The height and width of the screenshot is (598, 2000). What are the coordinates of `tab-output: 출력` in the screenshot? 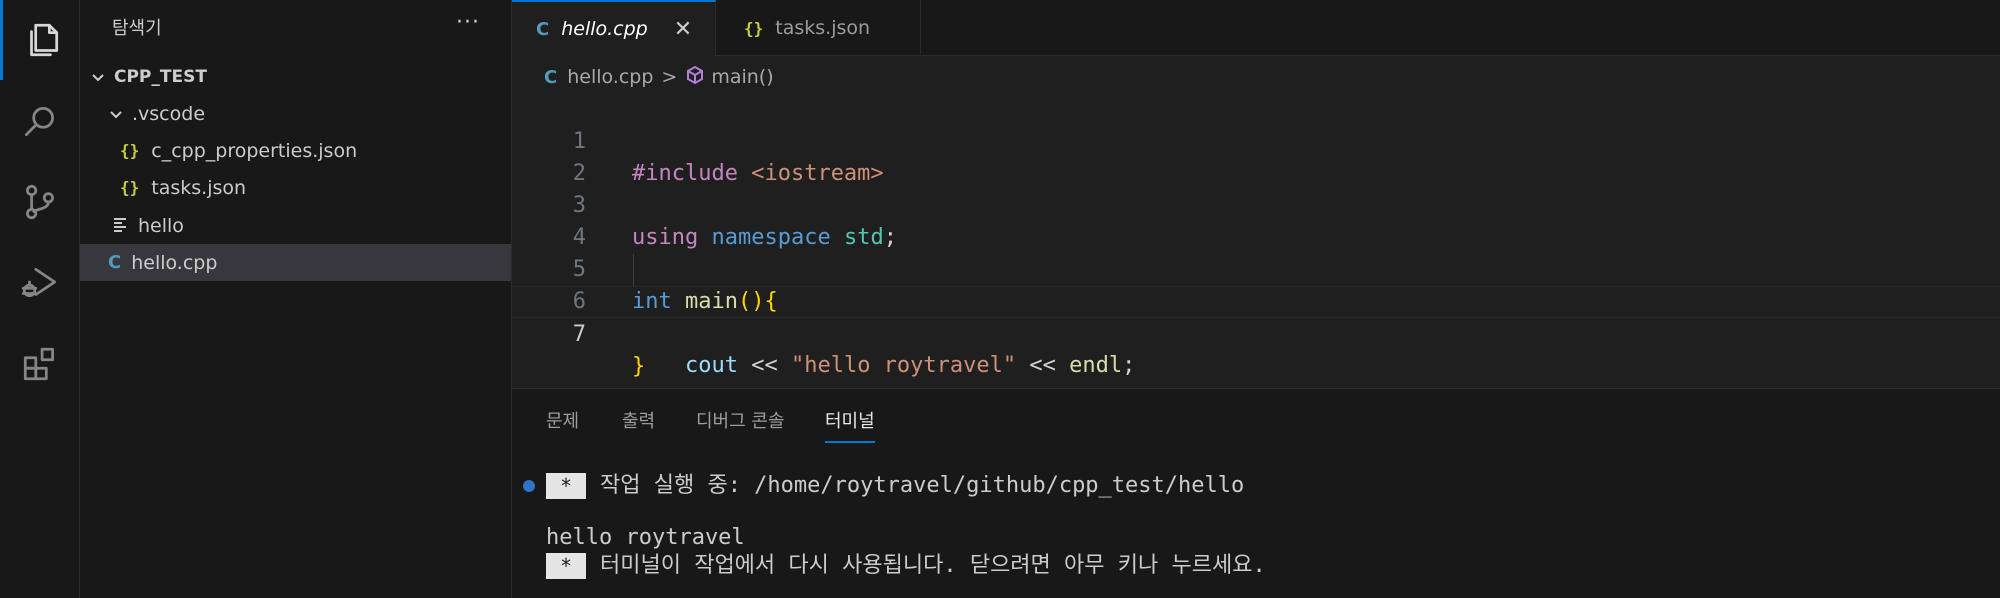 It's located at (638, 425).